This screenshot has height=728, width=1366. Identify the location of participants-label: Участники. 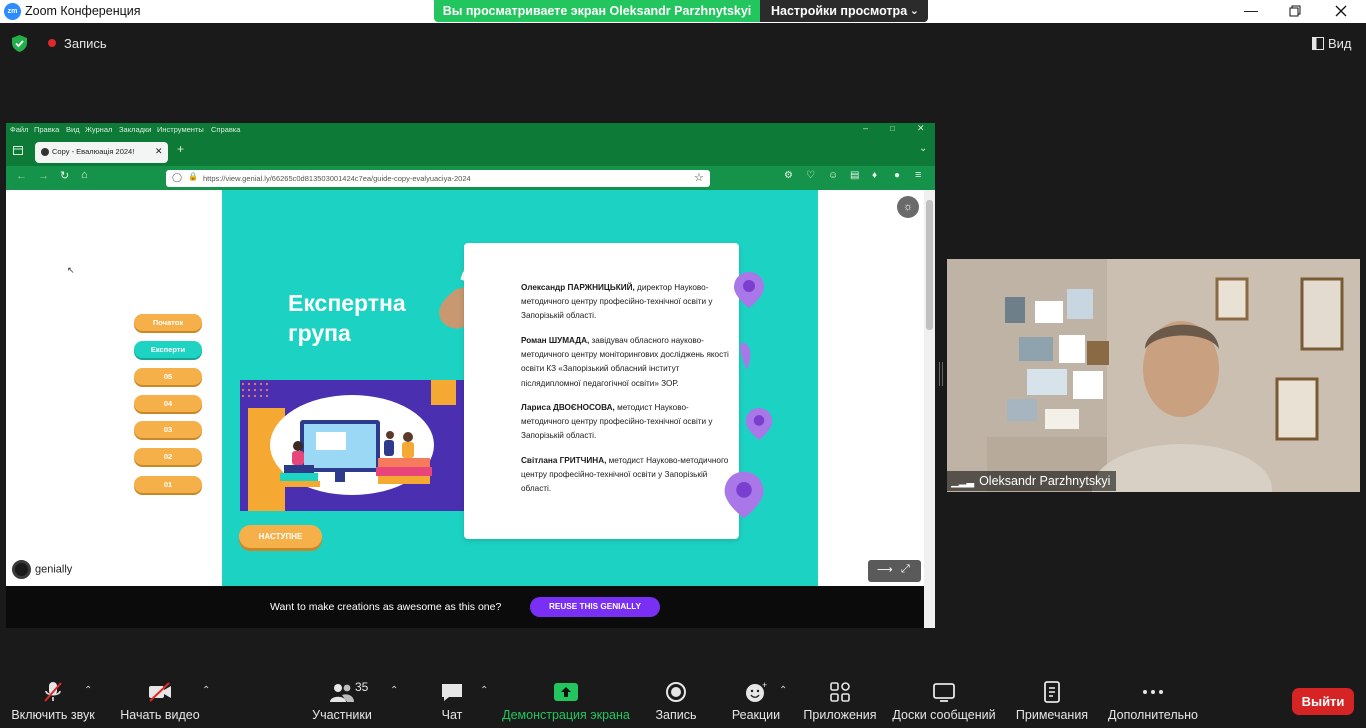
(342, 715).